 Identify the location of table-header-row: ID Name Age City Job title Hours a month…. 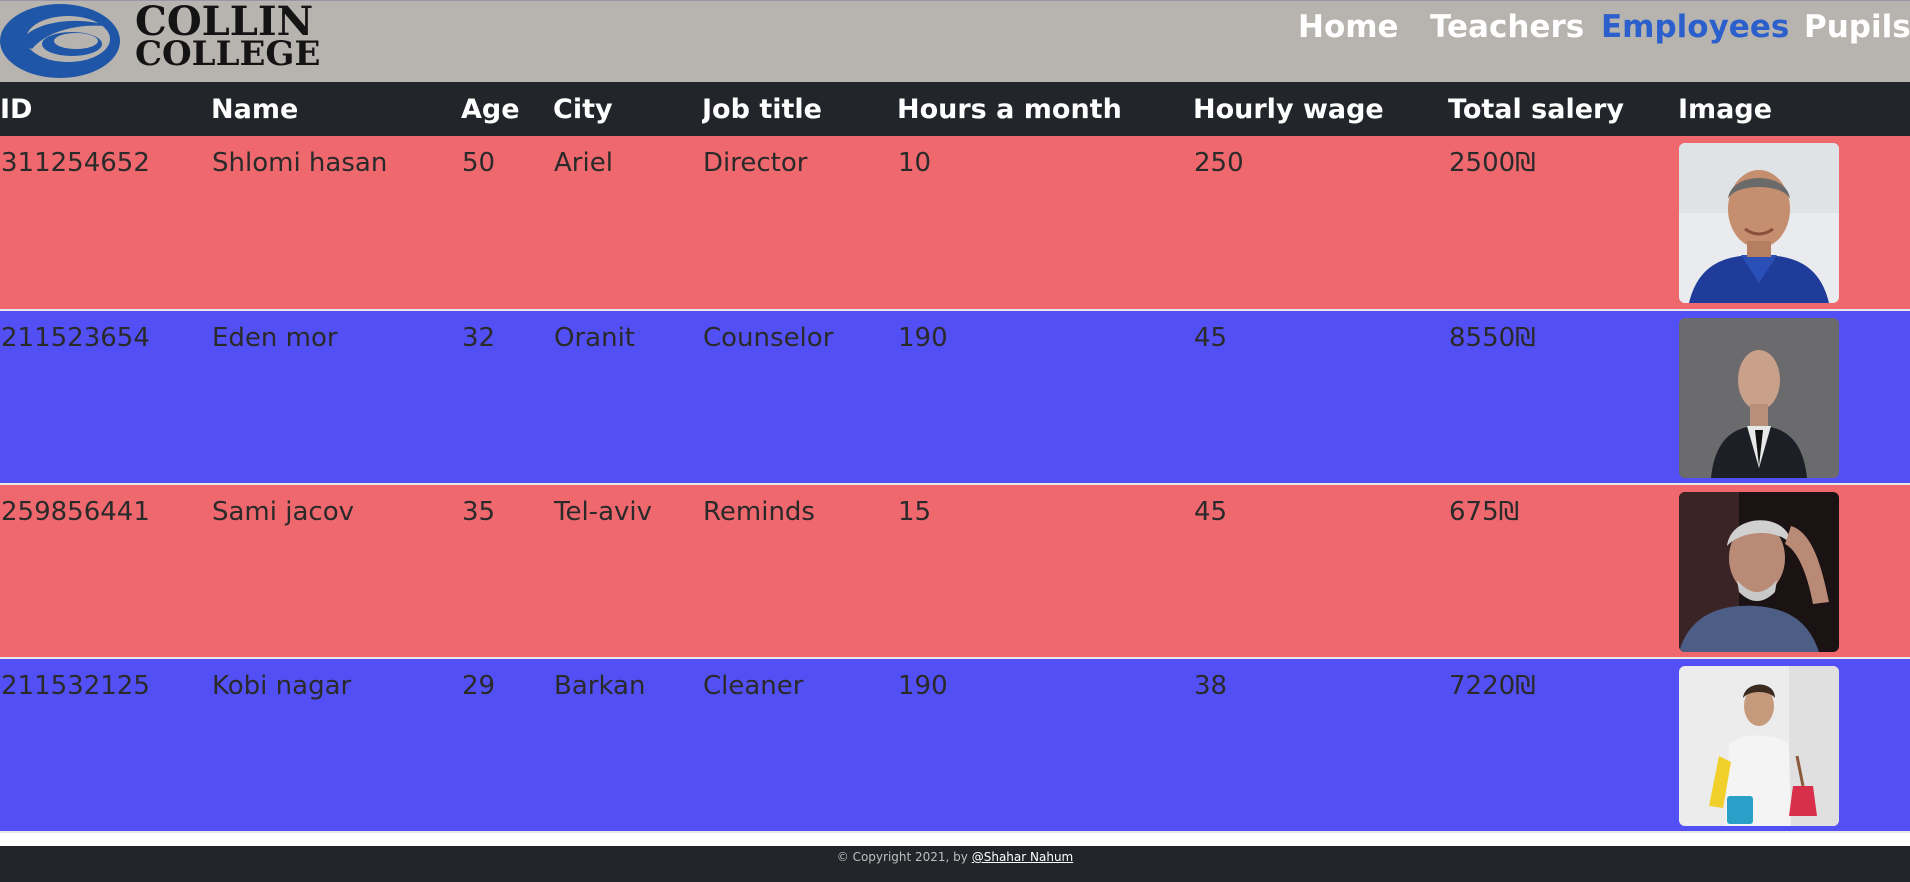
(955, 109).